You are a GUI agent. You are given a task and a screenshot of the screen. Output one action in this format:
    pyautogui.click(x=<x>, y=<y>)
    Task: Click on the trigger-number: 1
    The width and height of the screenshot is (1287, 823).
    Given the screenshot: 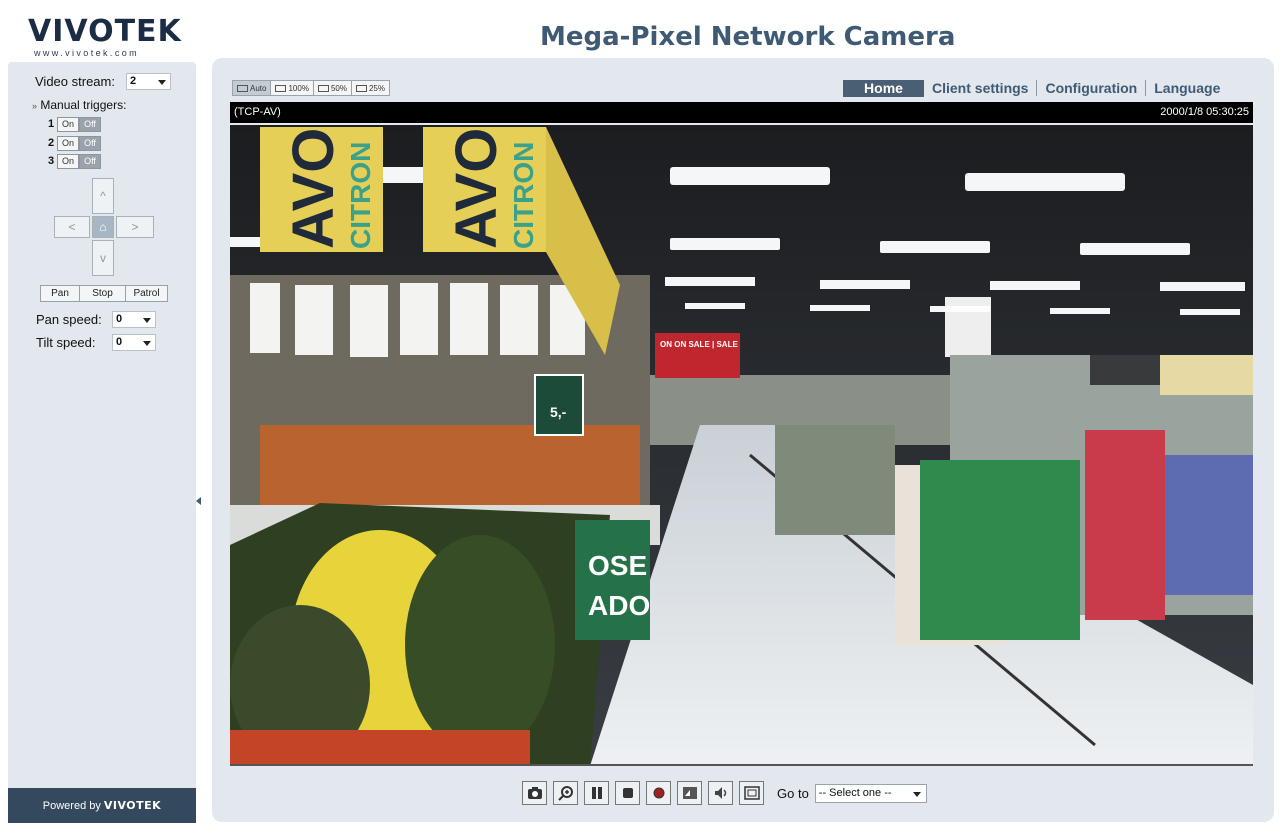 What is the action you would take?
    pyautogui.click(x=51, y=124)
    